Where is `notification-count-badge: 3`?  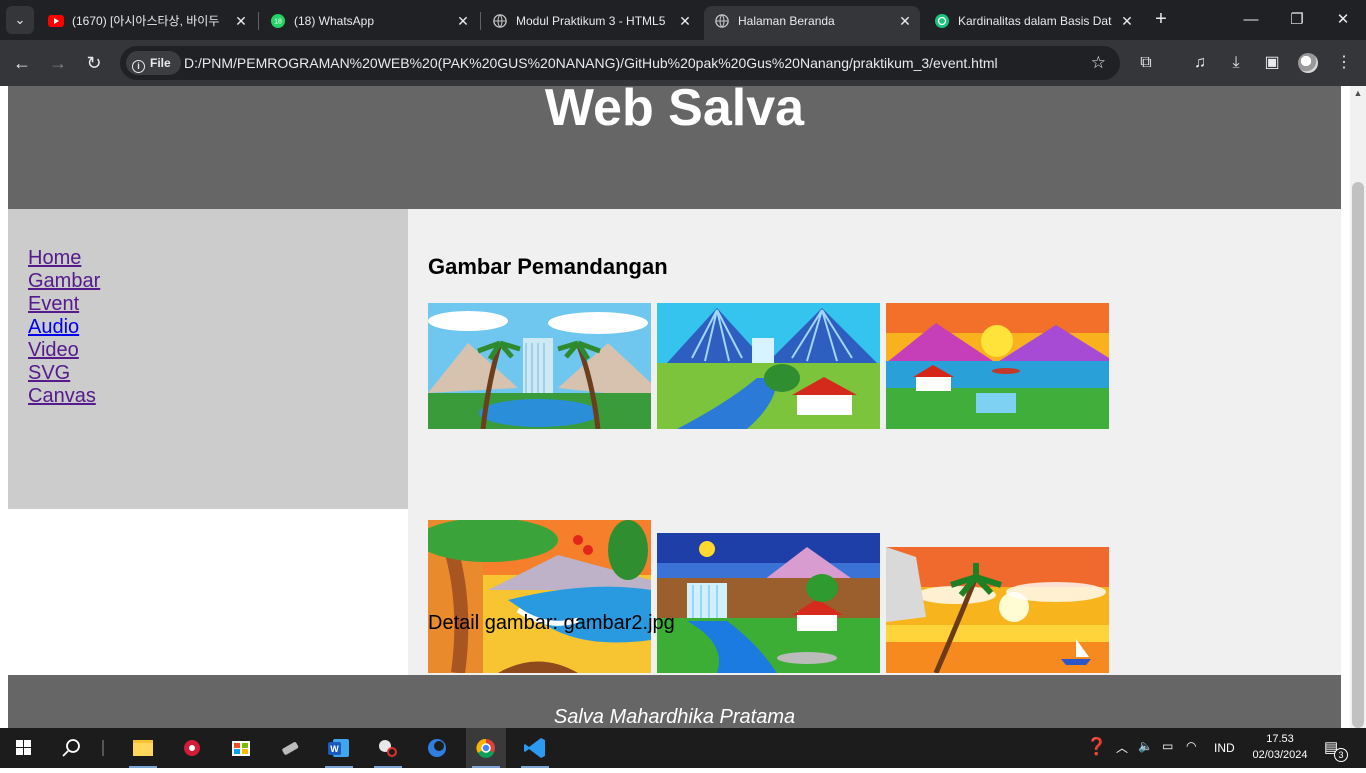 notification-count-badge: 3 is located at coordinates (1341, 755).